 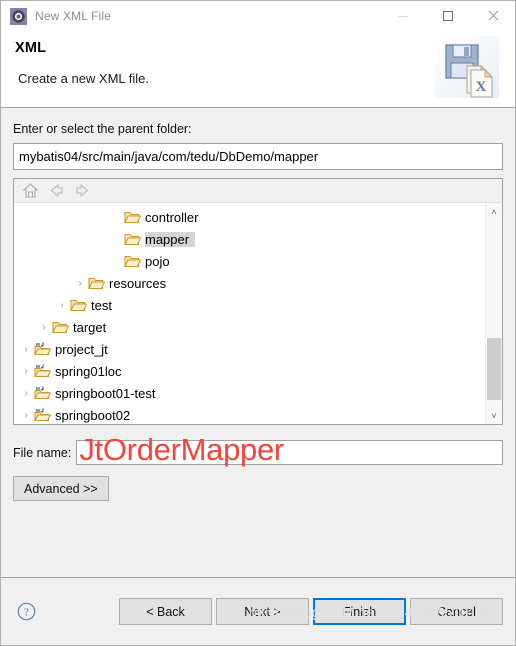 What do you see at coordinates (61, 488) in the screenshot?
I see `advanced-button: Advanced >>` at bounding box center [61, 488].